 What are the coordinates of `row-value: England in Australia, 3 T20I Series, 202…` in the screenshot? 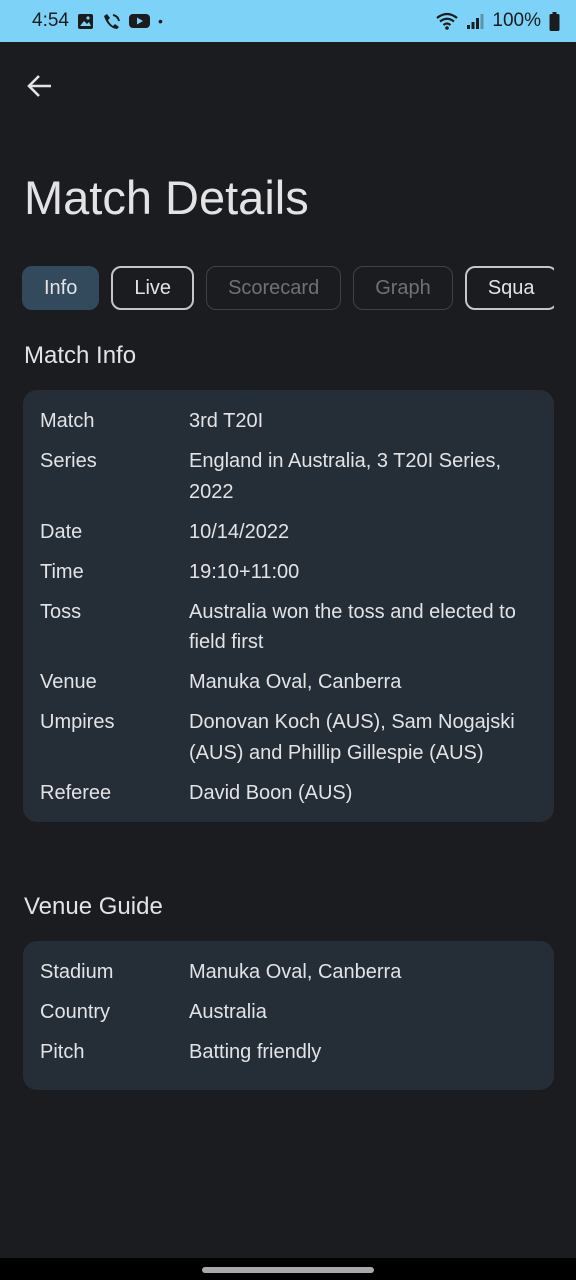 It's located at (345, 476).